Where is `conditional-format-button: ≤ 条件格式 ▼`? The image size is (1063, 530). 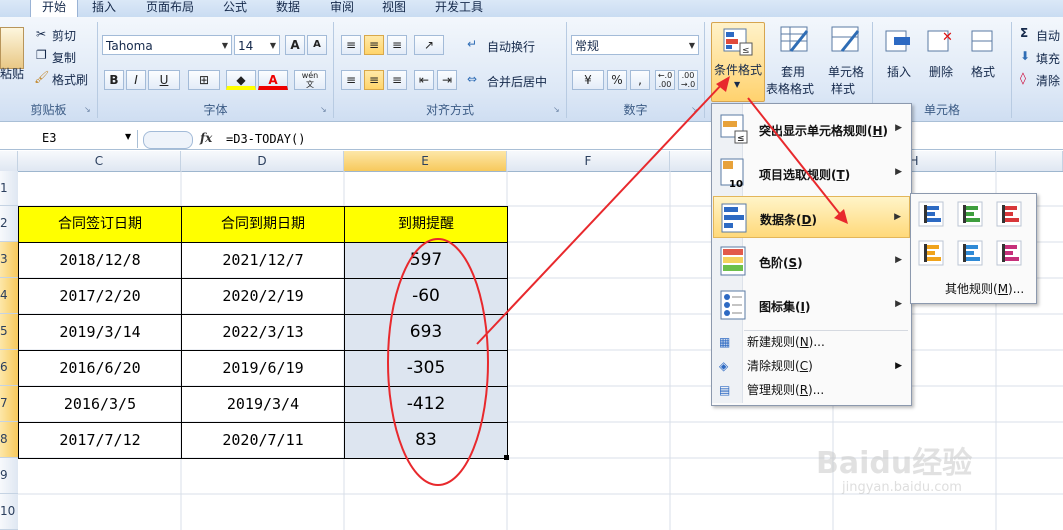 conditional-format-button: ≤ 条件格式 ▼ is located at coordinates (738, 62).